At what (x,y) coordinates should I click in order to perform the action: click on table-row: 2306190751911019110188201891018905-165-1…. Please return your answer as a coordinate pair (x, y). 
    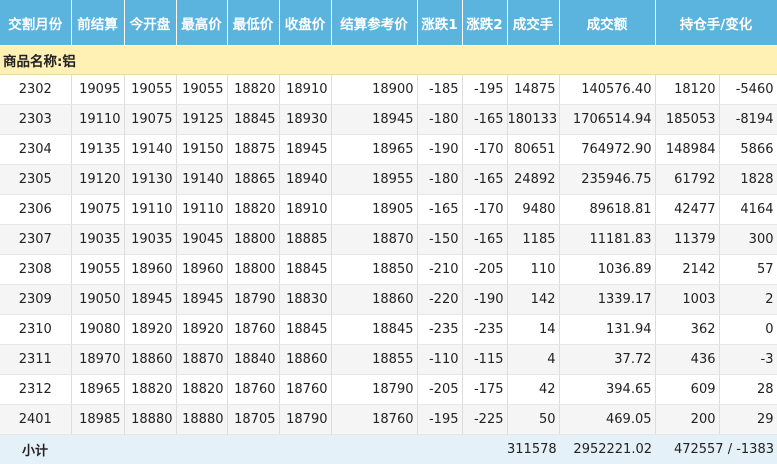
    Looking at the image, I should click on (388, 210).